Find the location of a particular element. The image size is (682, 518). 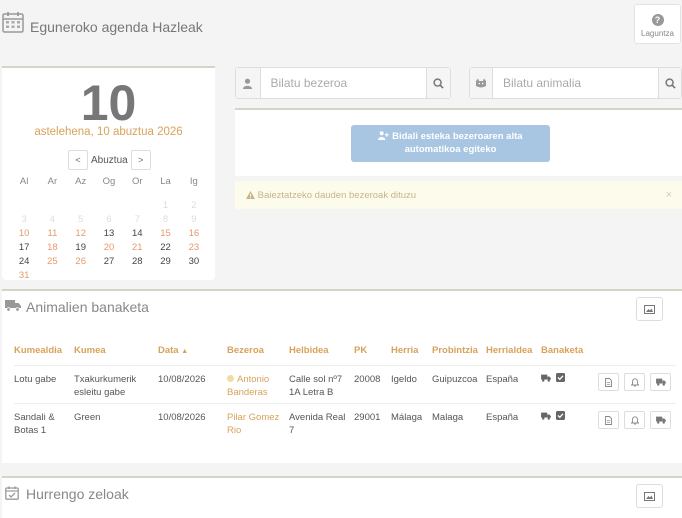

calendar-day: 21 is located at coordinates (137, 248).